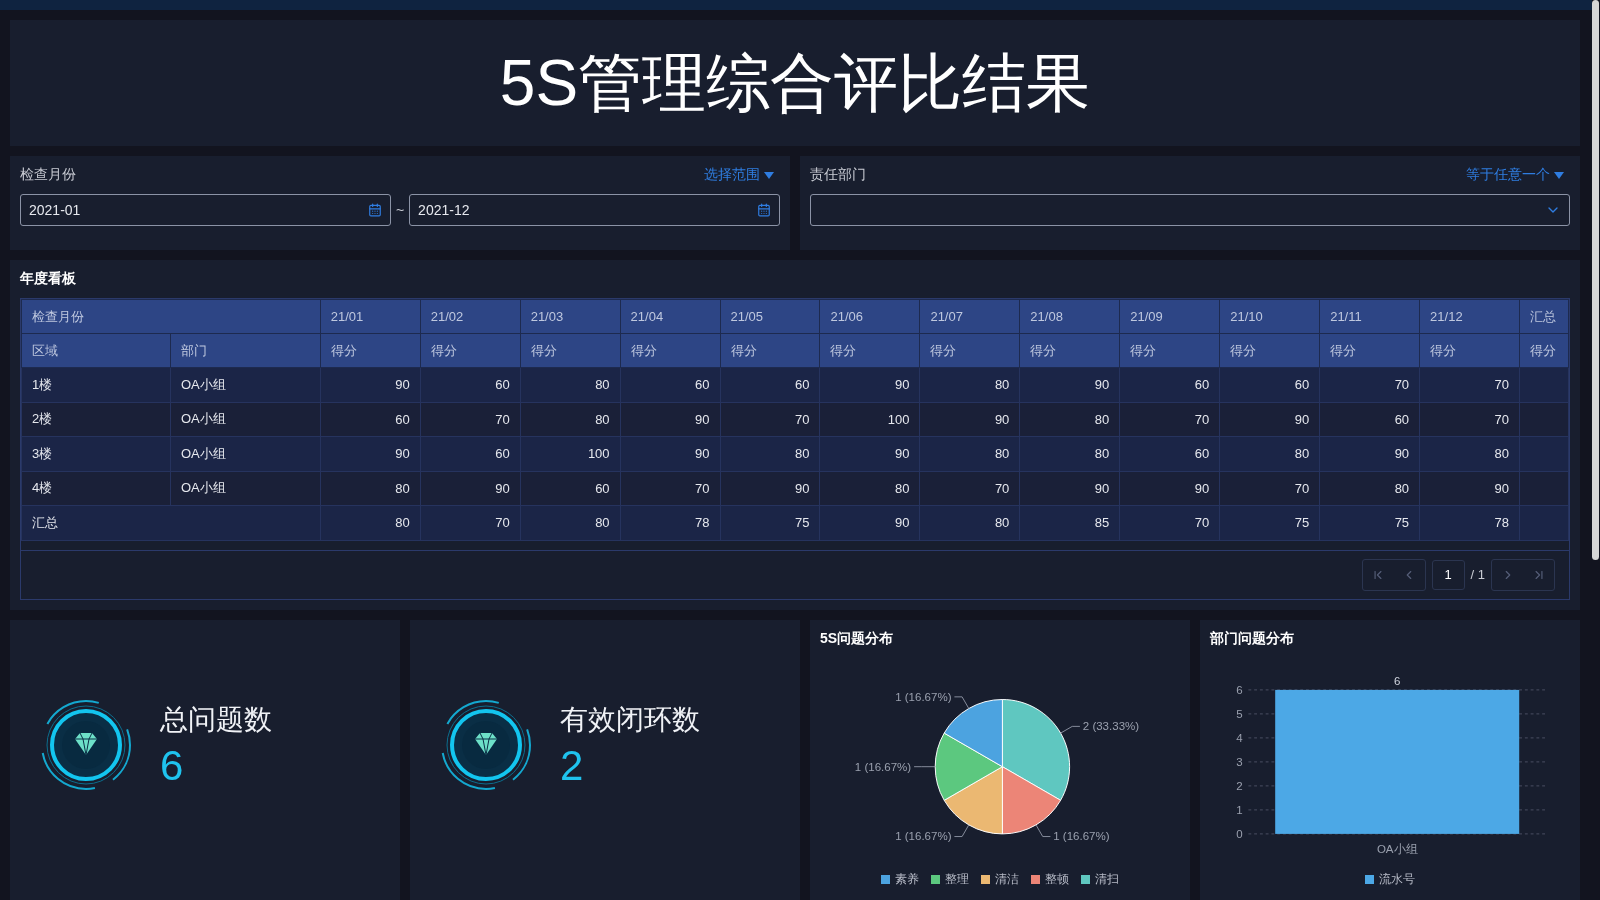  What do you see at coordinates (594, 210) in the screenshot?
I see `date-field: 2021-12` at bounding box center [594, 210].